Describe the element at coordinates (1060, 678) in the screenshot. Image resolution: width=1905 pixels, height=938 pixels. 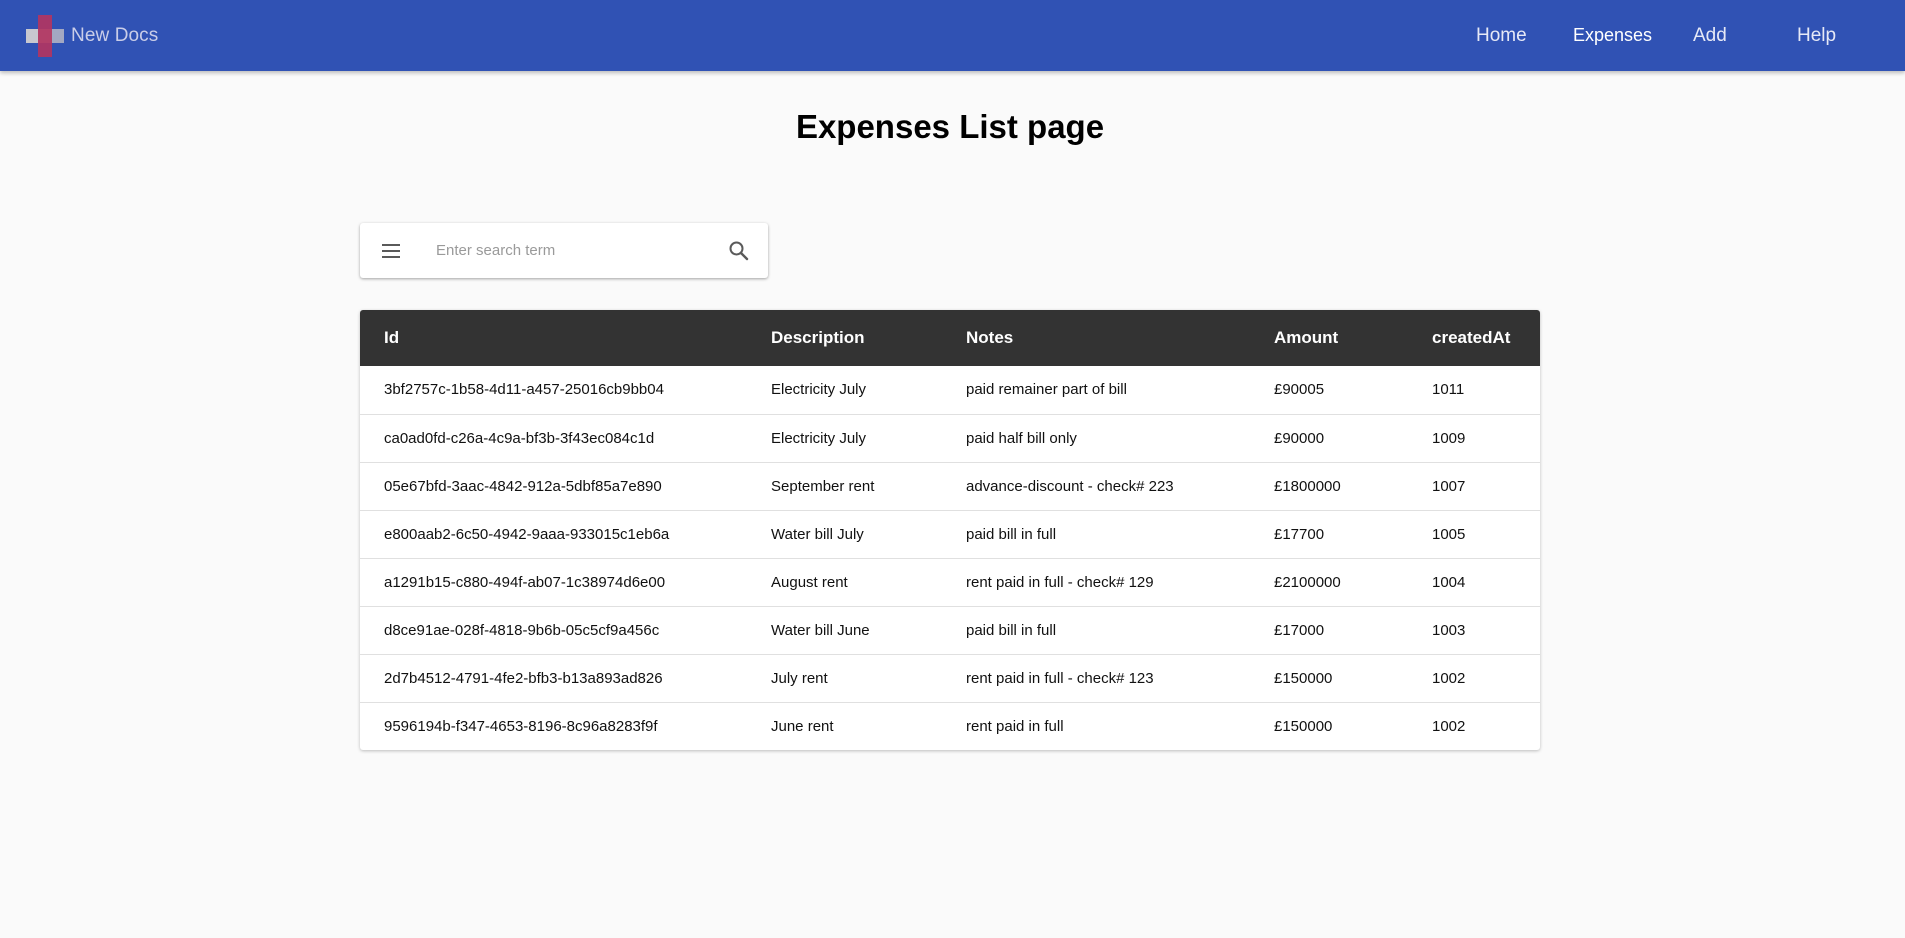
I see `cell-notes: rent paid in full - check# 123` at that location.